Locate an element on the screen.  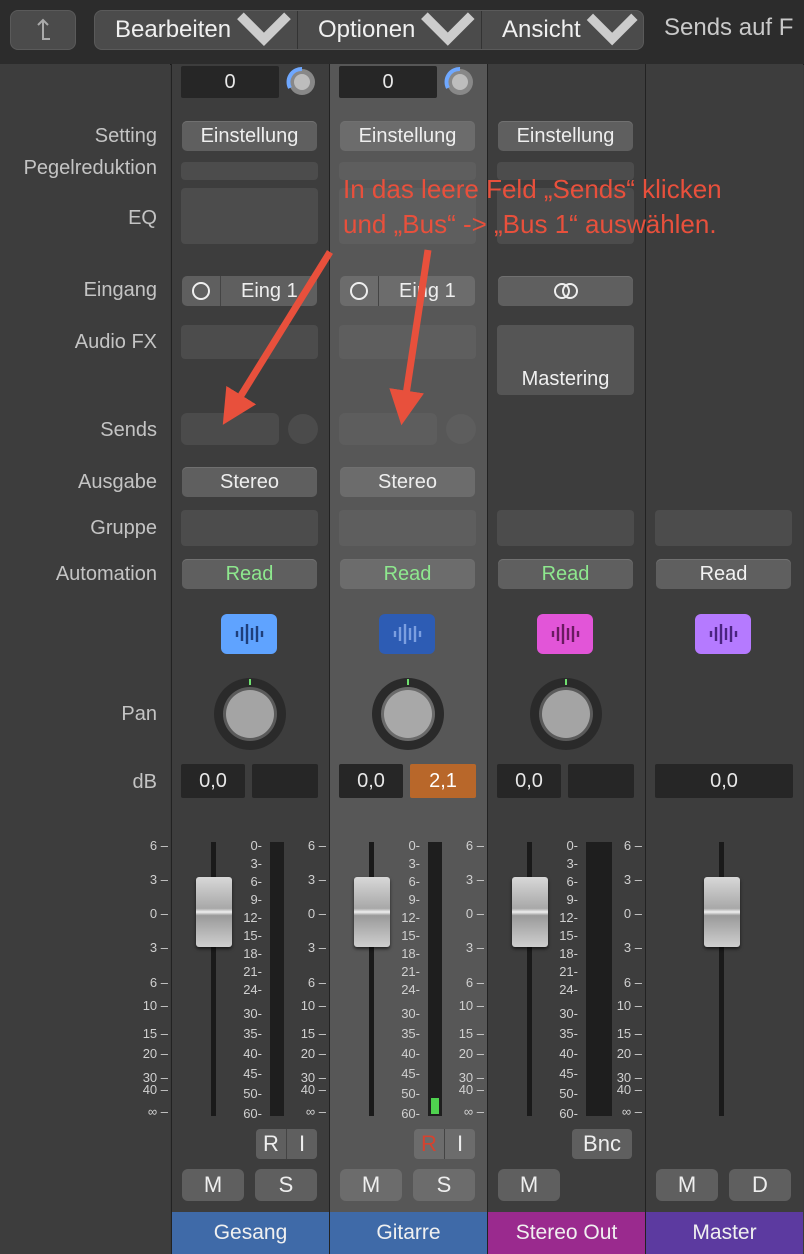
meter-scale-tick: 30- is located at coordinates (568, 1013).